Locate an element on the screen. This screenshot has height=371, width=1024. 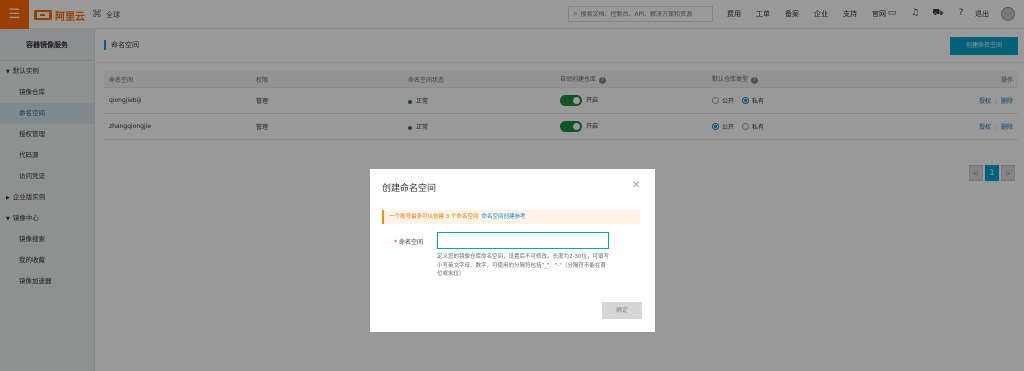
notice-text: 一个账号最多可以创建 3 个命名空间 is located at coordinates (434, 217).